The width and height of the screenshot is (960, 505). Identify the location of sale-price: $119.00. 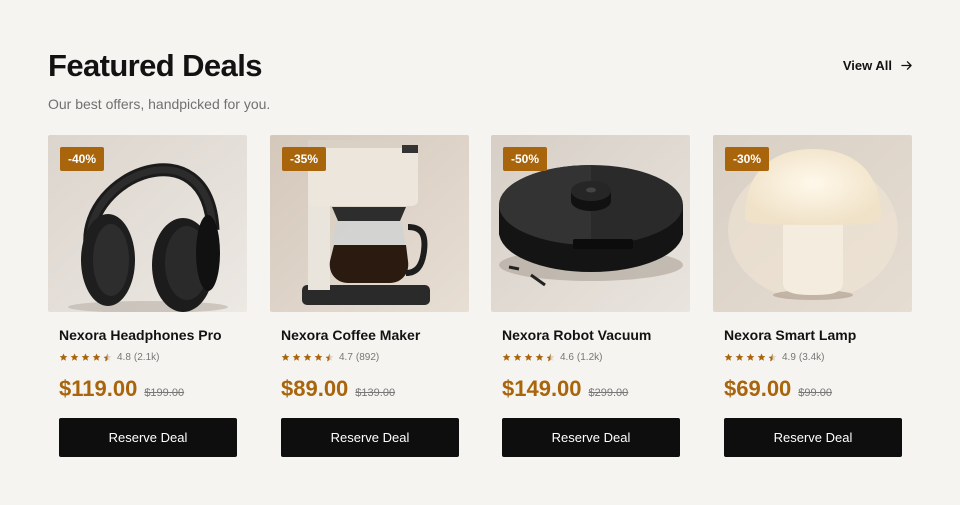
(98, 388).